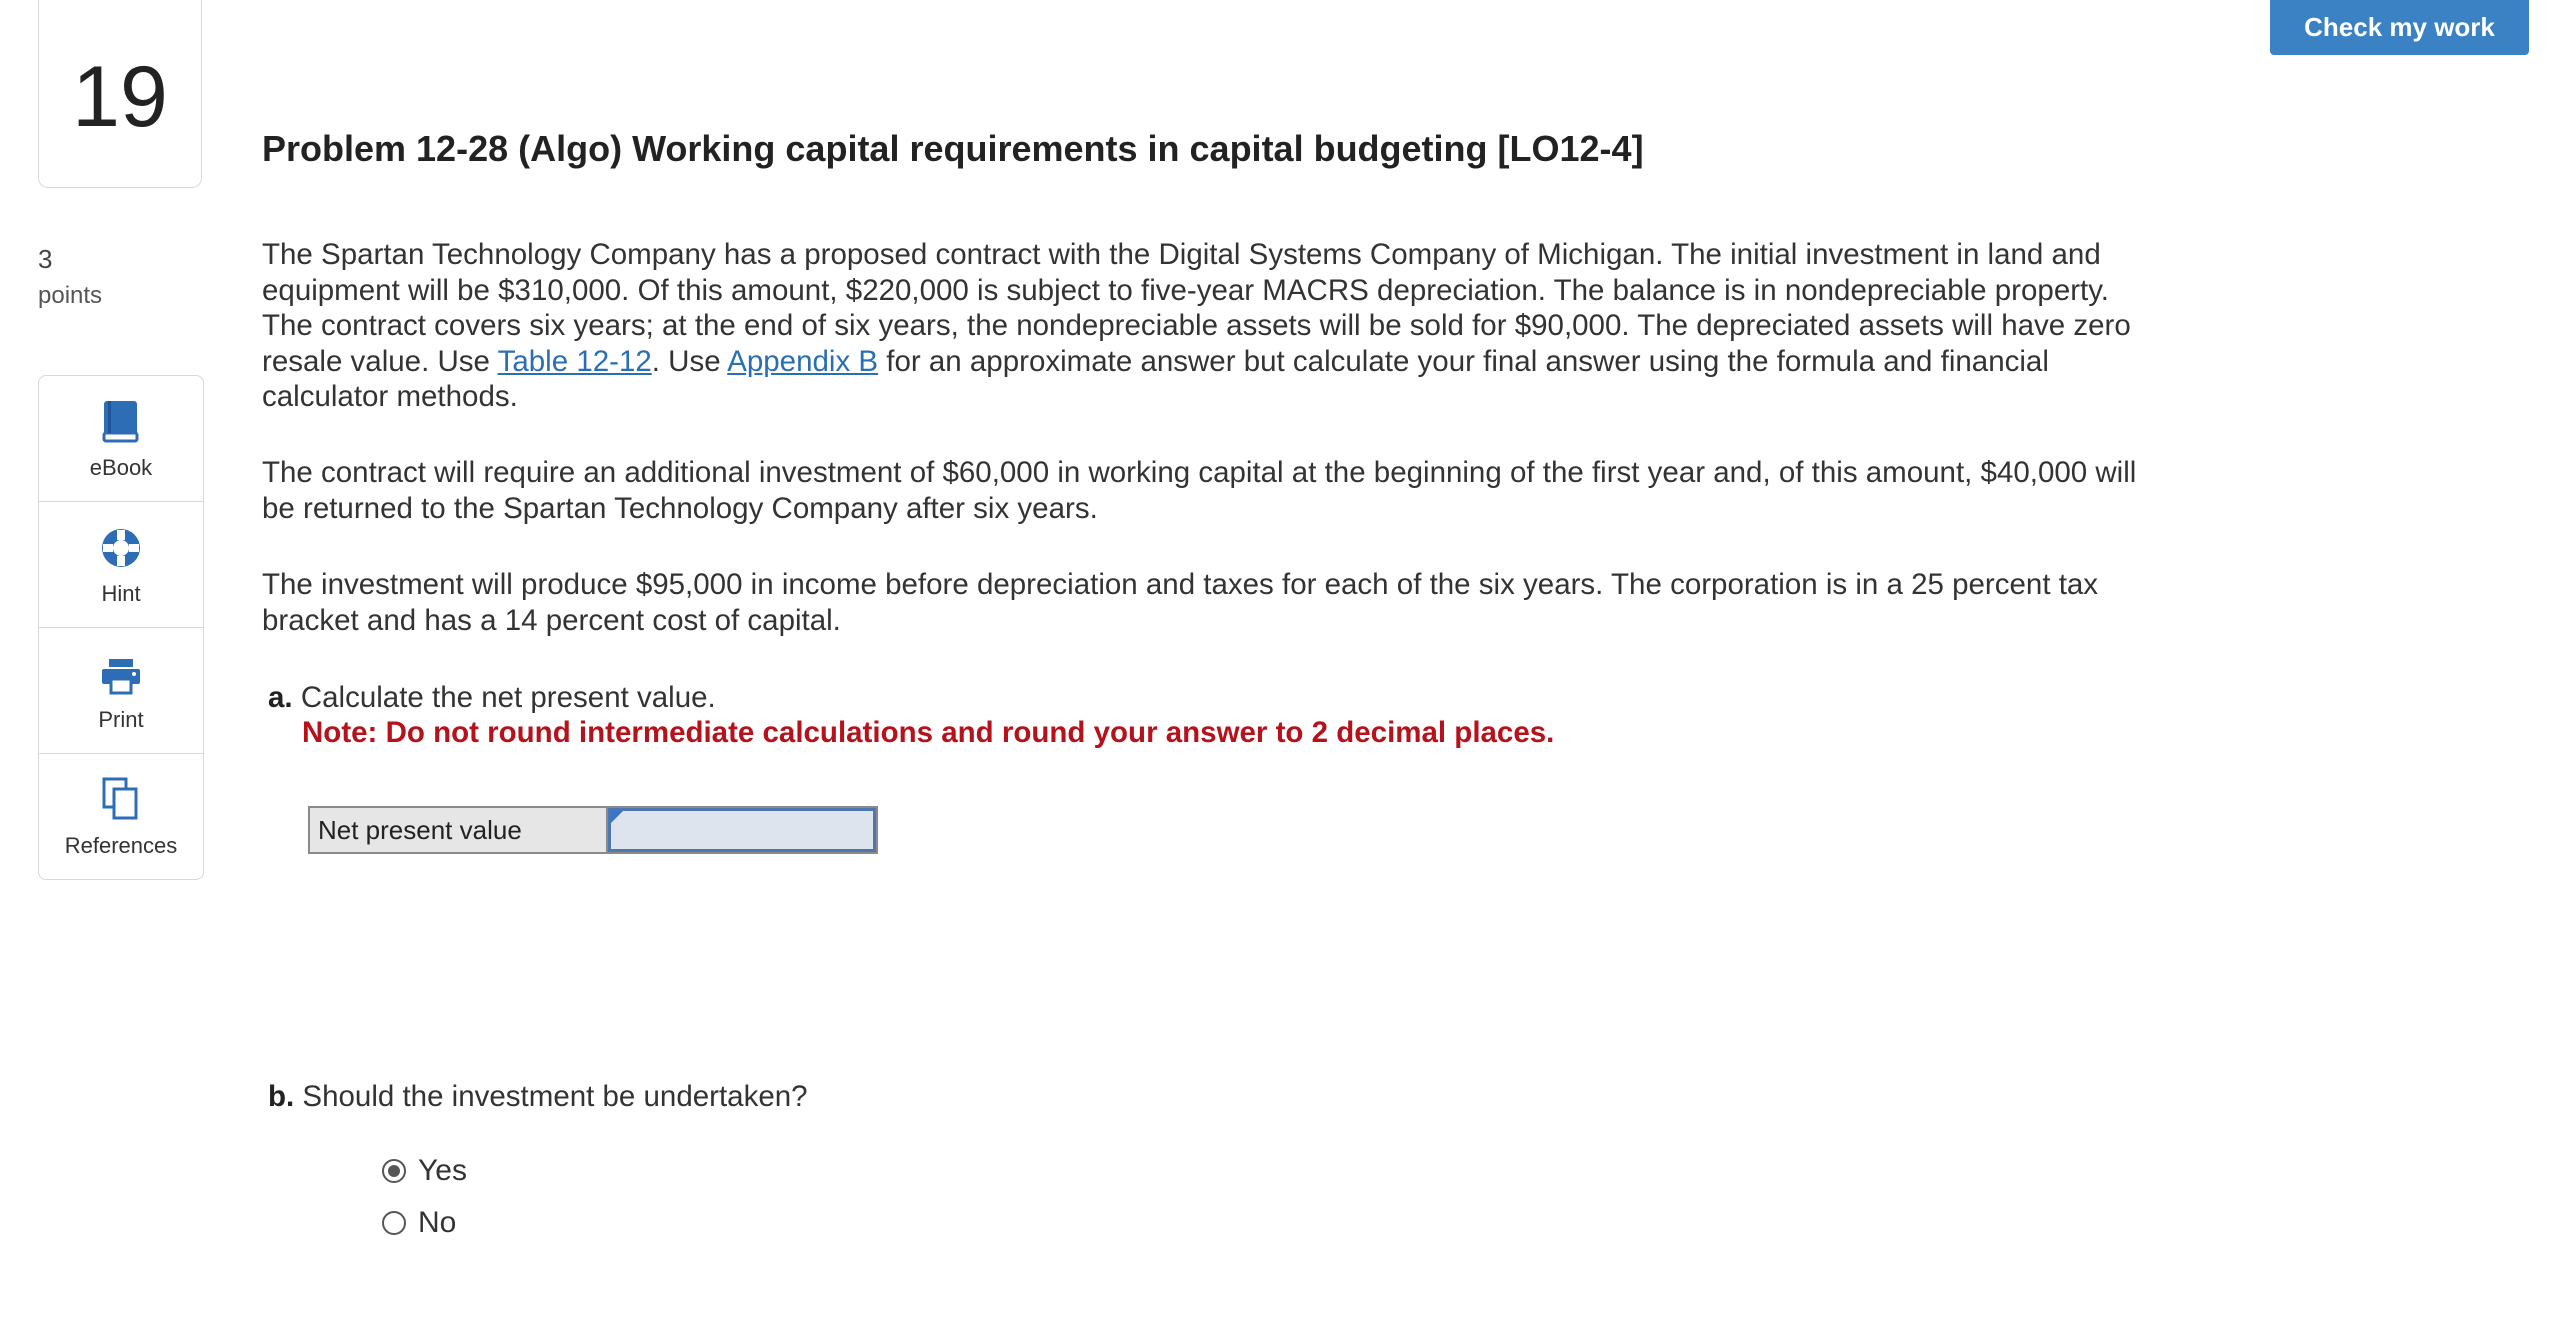 The height and width of the screenshot is (1342, 2561). I want to click on part-b-prefix: b., so click(281, 1096).